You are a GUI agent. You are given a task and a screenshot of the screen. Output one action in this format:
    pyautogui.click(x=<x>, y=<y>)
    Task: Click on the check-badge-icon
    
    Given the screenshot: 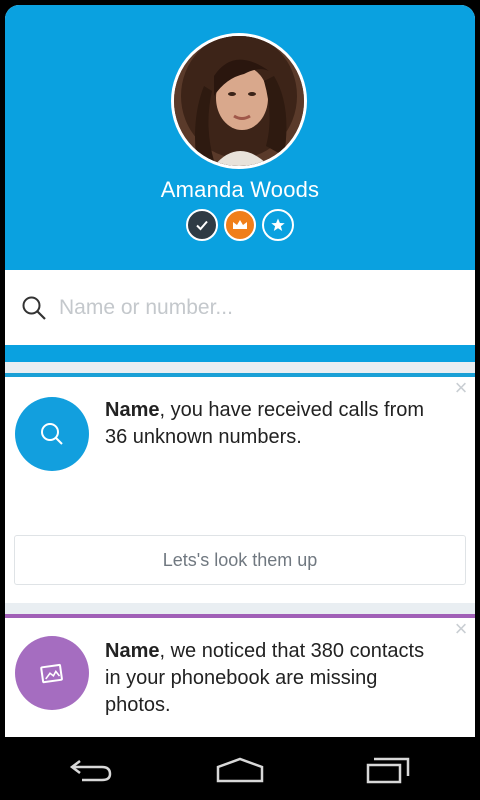 What is the action you would take?
    pyautogui.click(x=202, y=225)
    